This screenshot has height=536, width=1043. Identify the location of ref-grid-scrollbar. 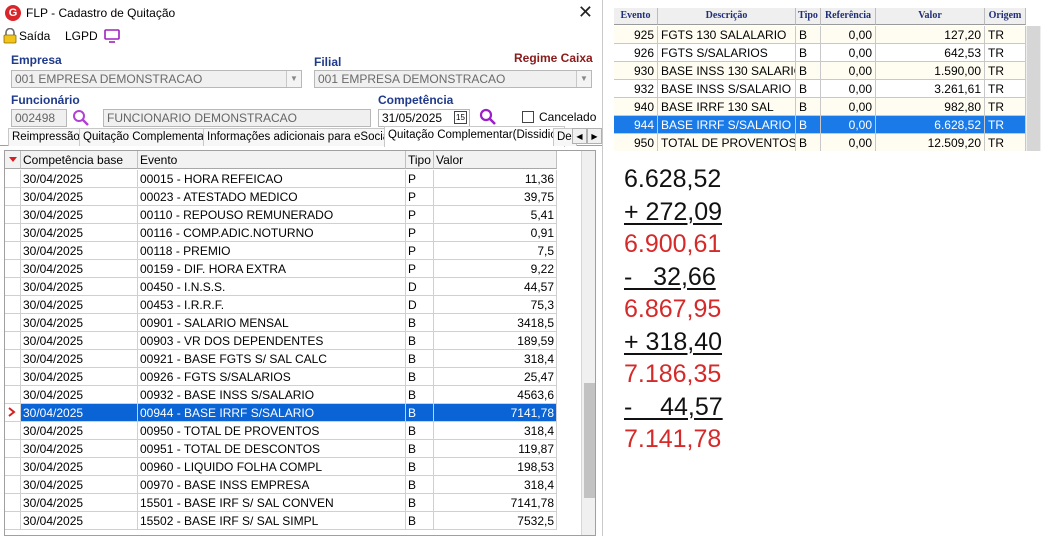
(1033, 88).